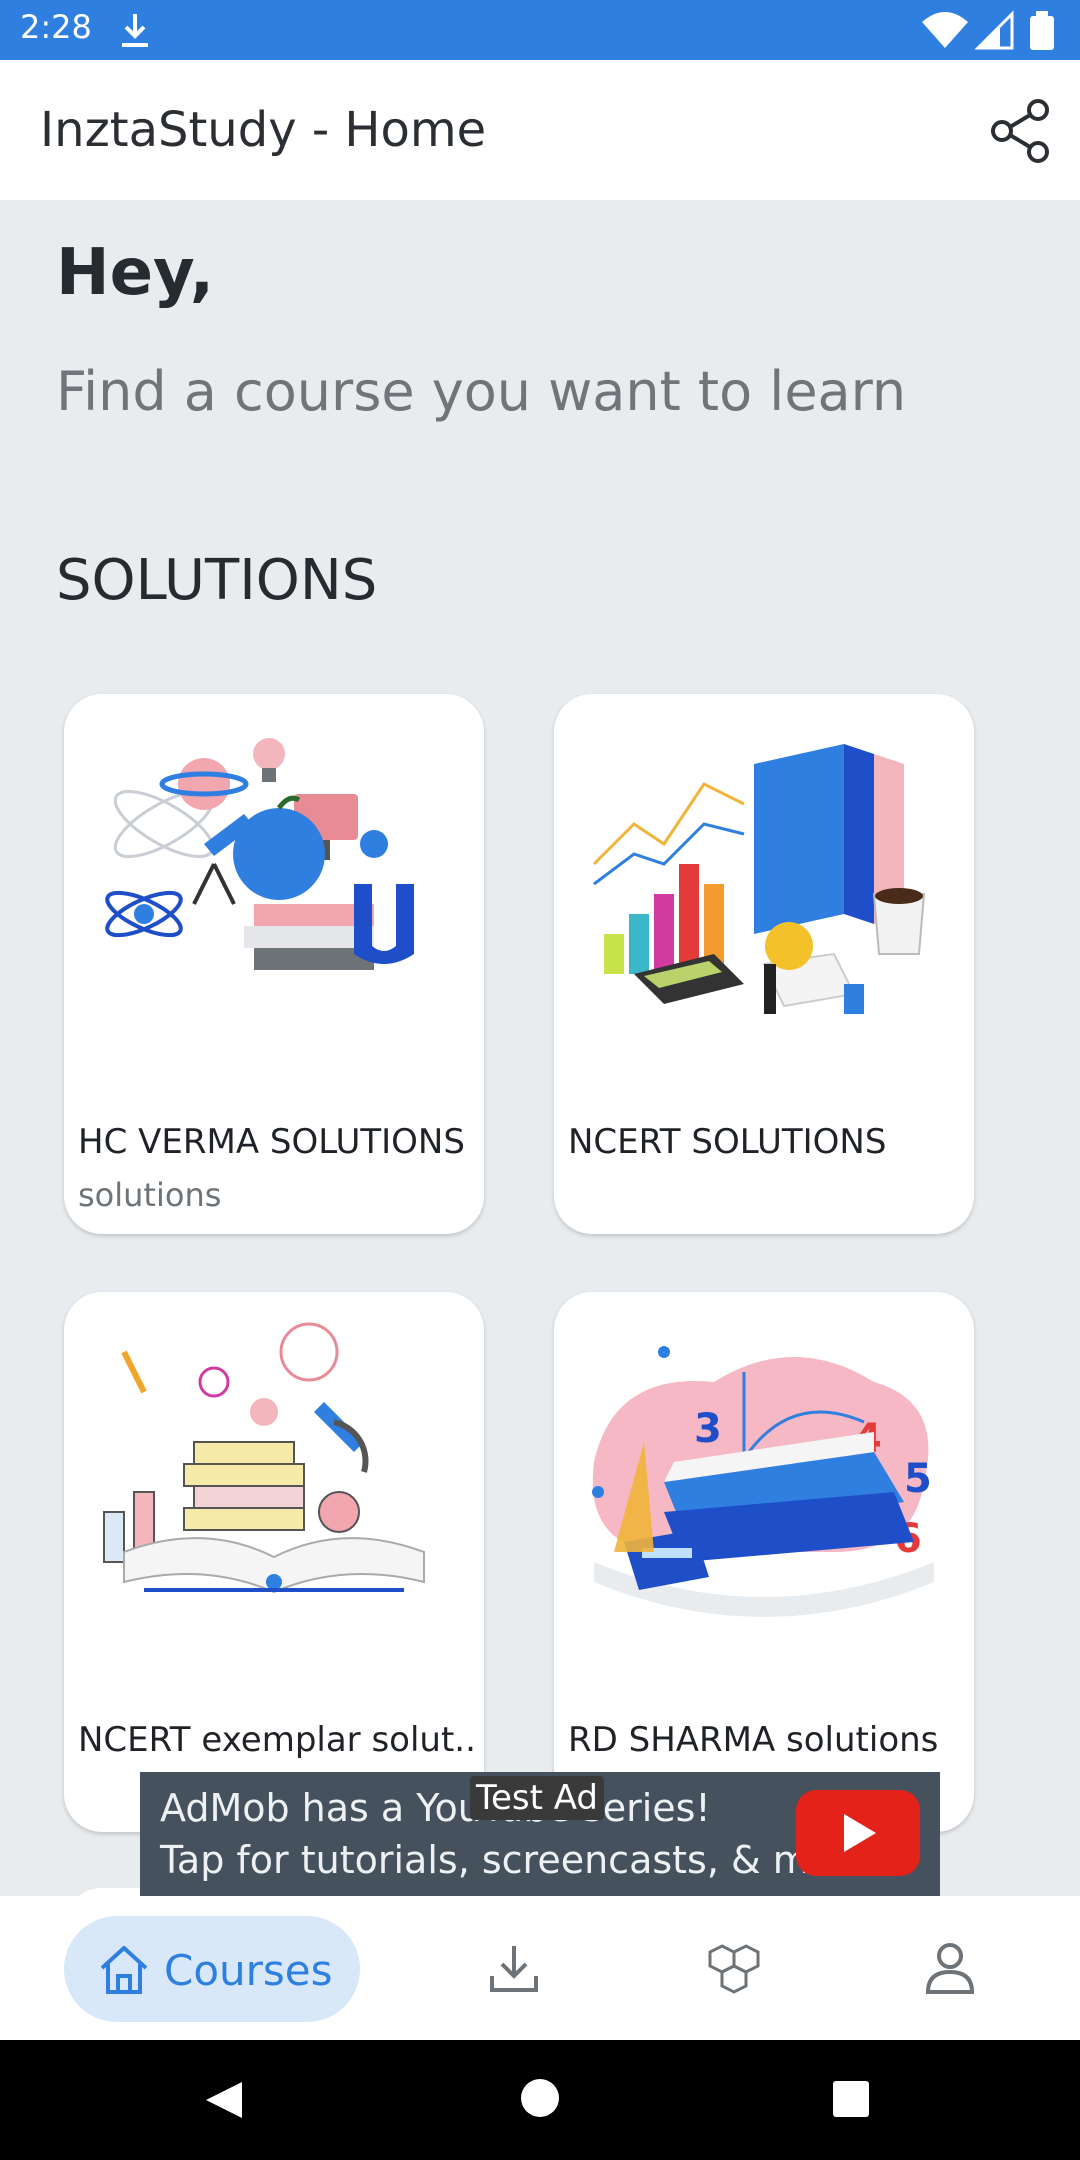 This screenshot has width=1080, height=2160. Describe the element at coordinates (727, 1142) in the screenshot. I see `card-title: NCERT SOLUTIONS` at that location.